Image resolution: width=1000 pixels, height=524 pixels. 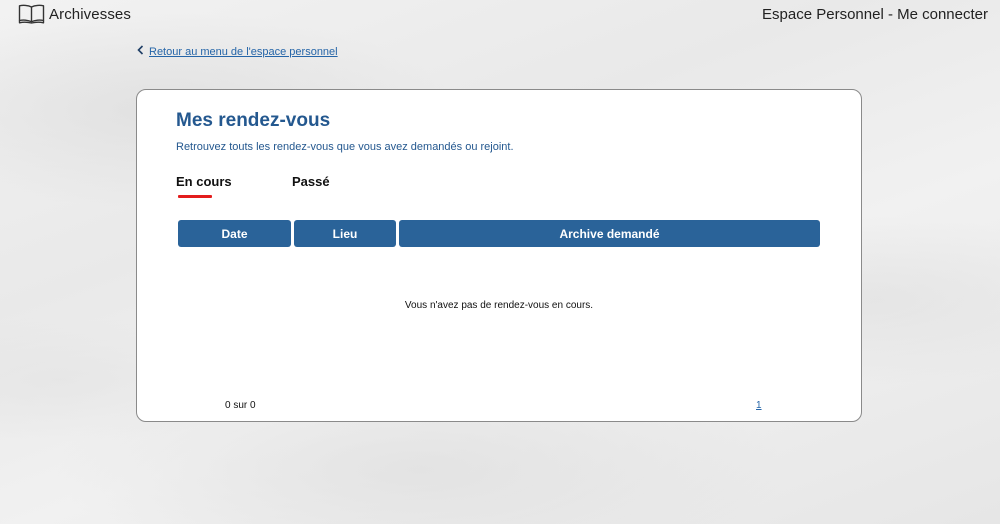 I want to click on results-count: 0 sur 0, so click(x=240, y=405).